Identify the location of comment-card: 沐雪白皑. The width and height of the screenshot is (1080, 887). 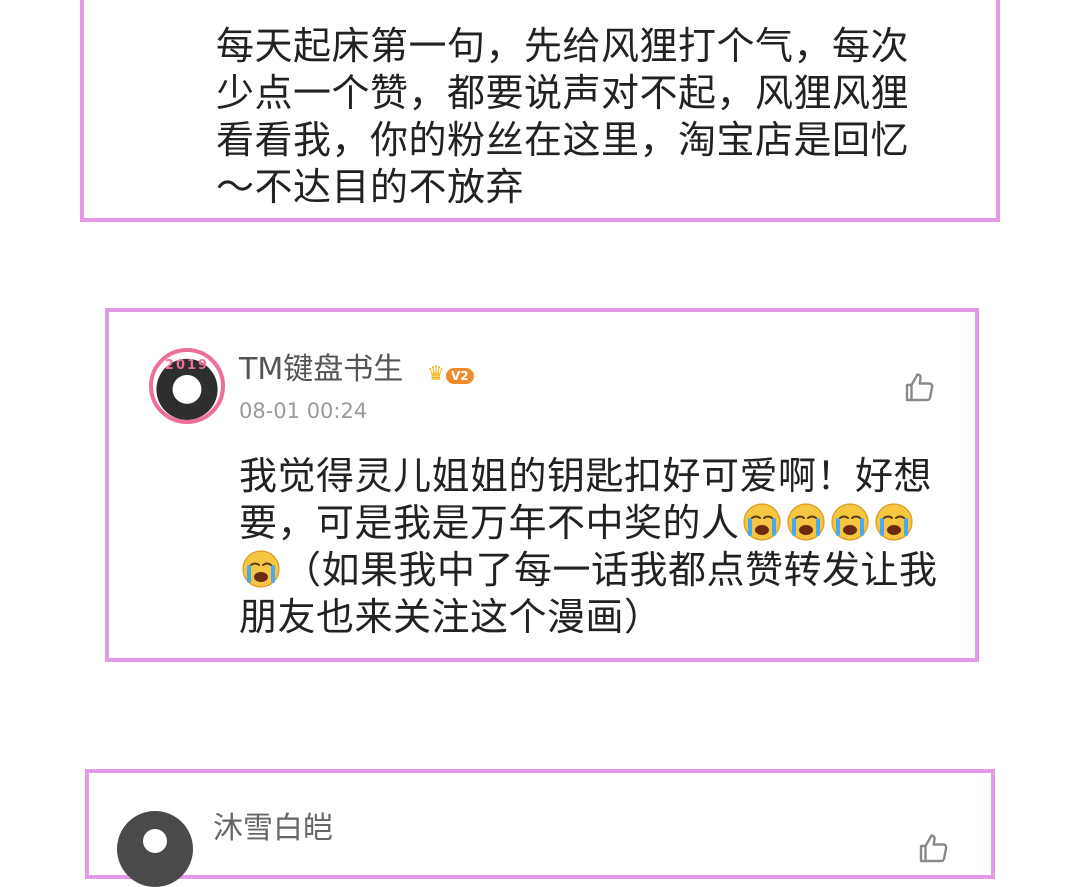
(540, 828).